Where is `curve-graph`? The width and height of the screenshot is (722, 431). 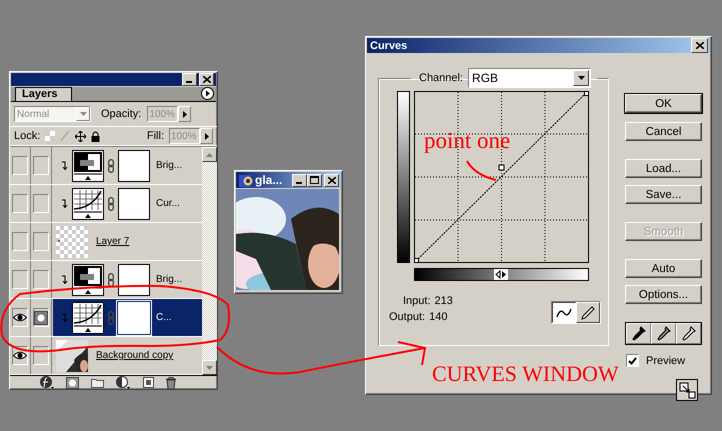 curve-graph is located at coordinates (501, 177).